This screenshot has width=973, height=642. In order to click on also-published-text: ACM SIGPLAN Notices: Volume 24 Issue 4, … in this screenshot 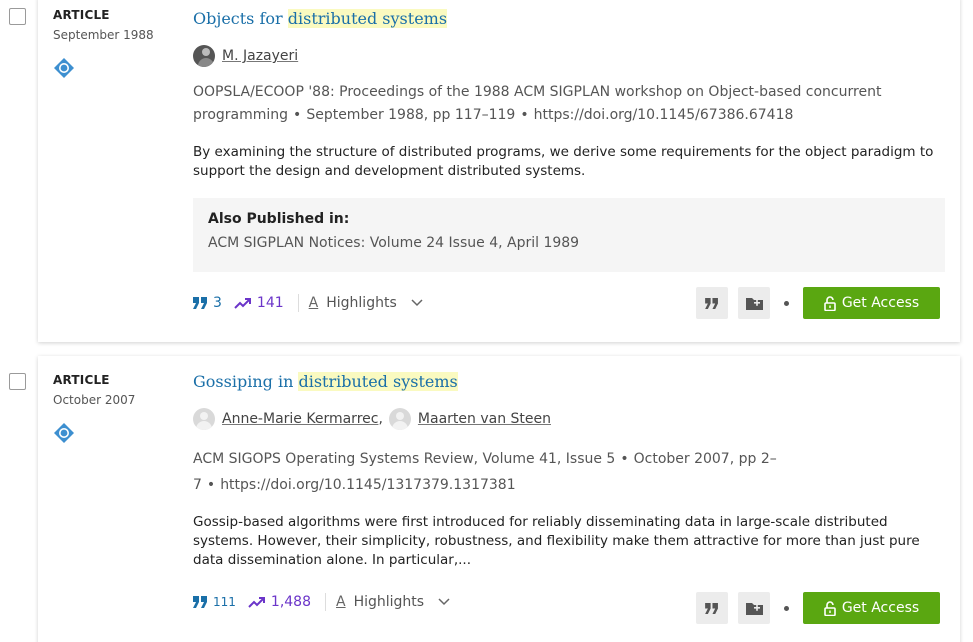, I will do `click(569, 243)`.